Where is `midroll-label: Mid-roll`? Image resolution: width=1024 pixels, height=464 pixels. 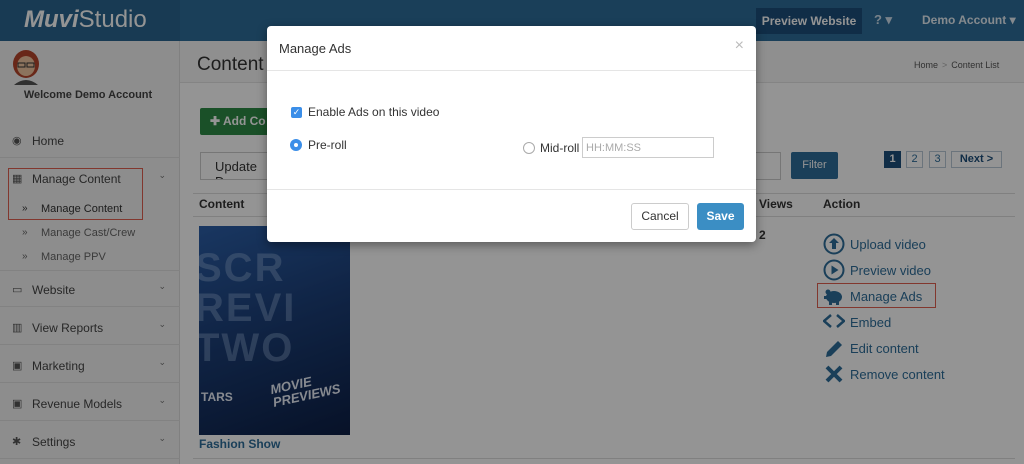 midroll-label: Mid-roll is located at coordinates (560, 148).